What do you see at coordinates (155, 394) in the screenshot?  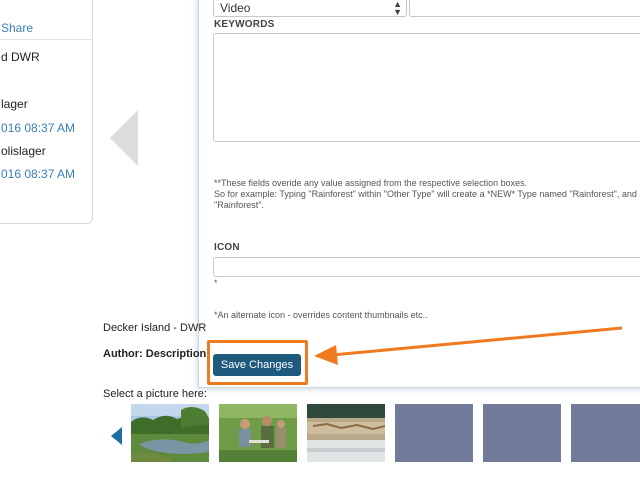 I see `picture-select-prompt: Select a picture here:` at bounding box center [155, 394].